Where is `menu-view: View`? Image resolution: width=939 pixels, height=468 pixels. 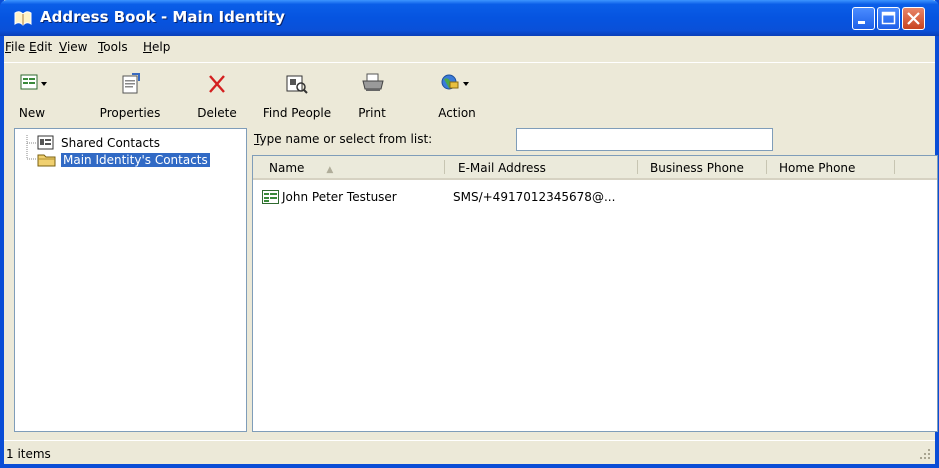
menu-view: View is located at coordinates (73, 47).